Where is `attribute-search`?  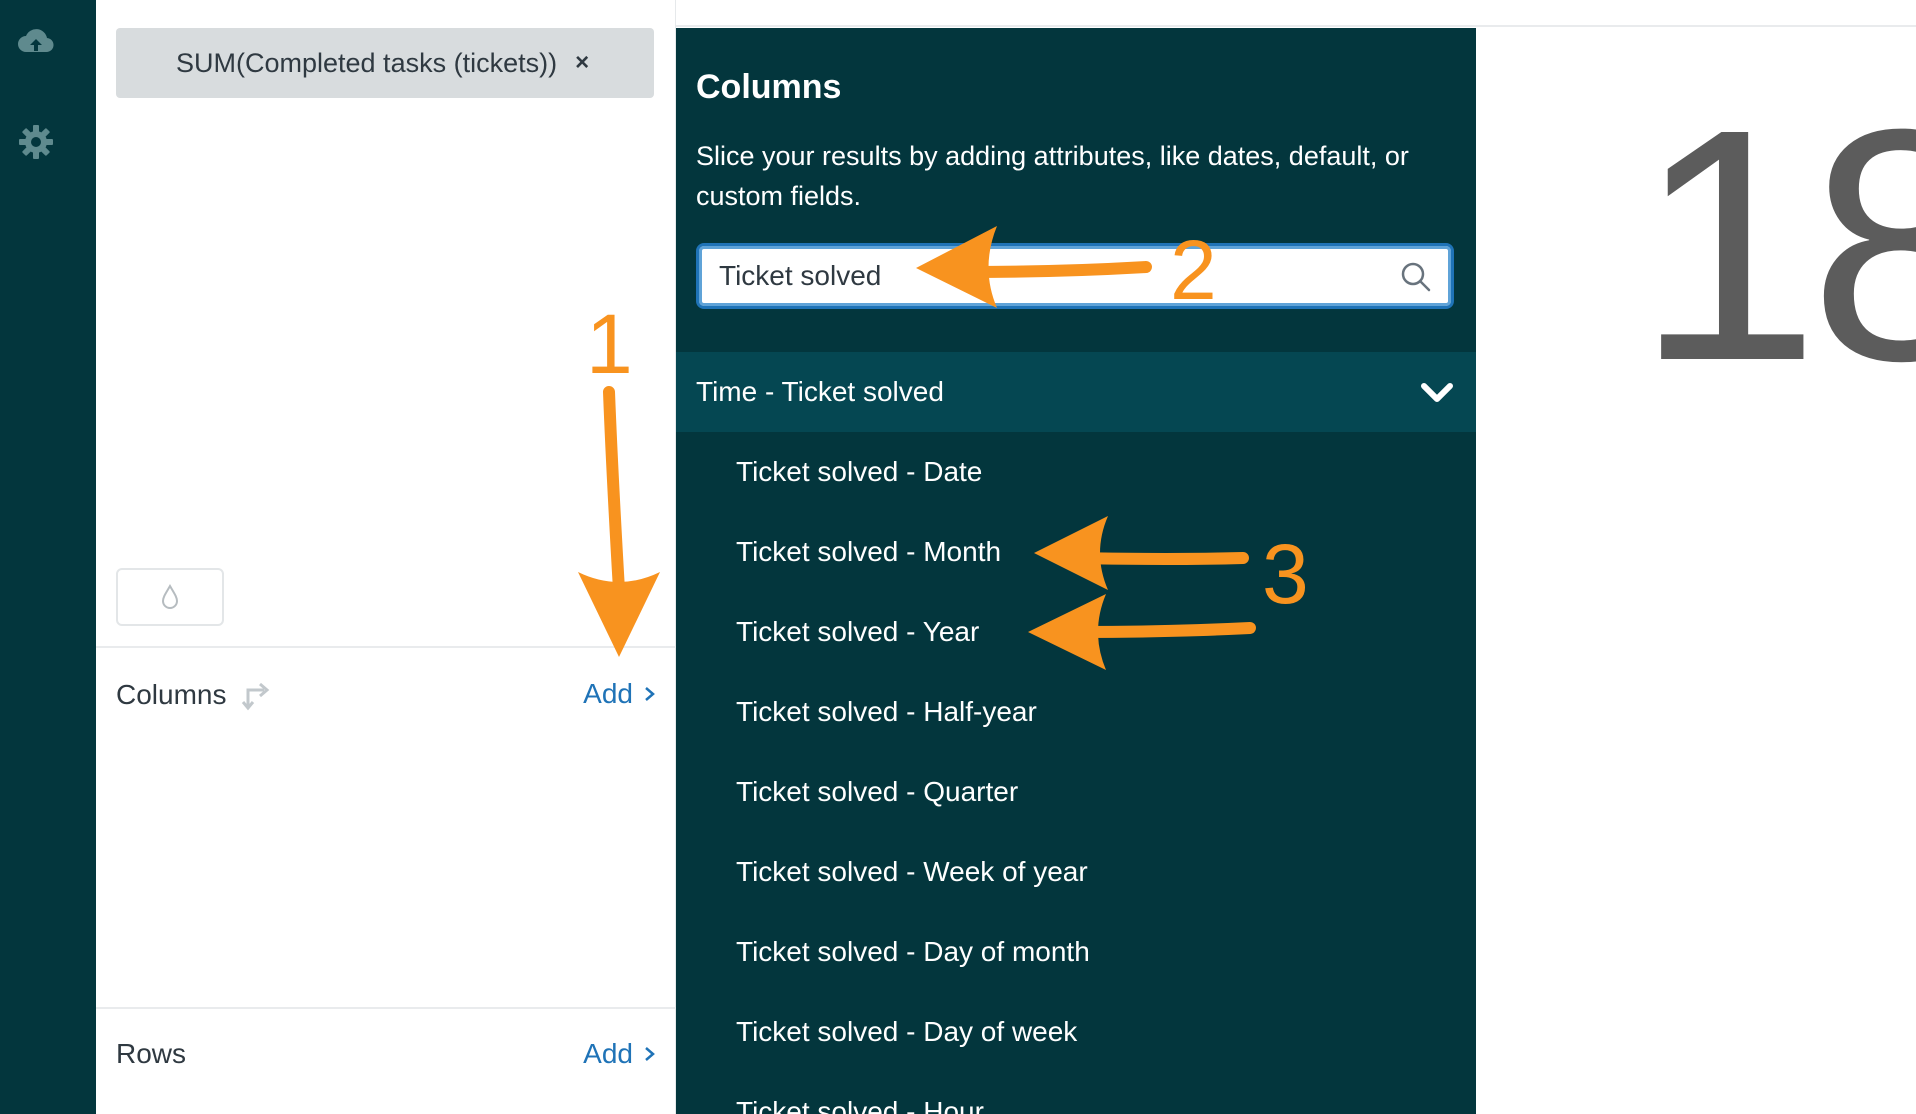 attribute-search is located at coordinates (1075, 276).